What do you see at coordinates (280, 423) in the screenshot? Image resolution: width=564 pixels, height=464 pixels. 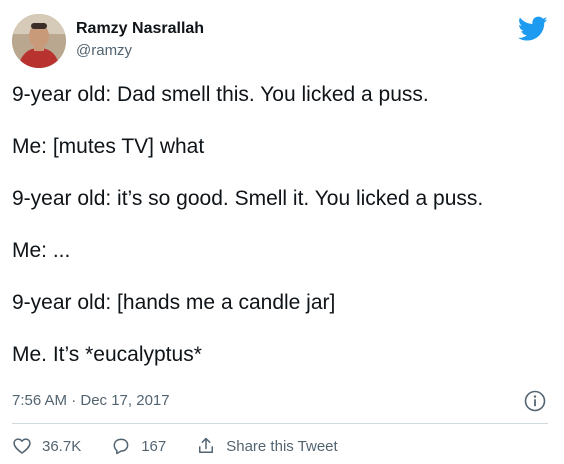 I see `divider` at bounding box center [280, 423].